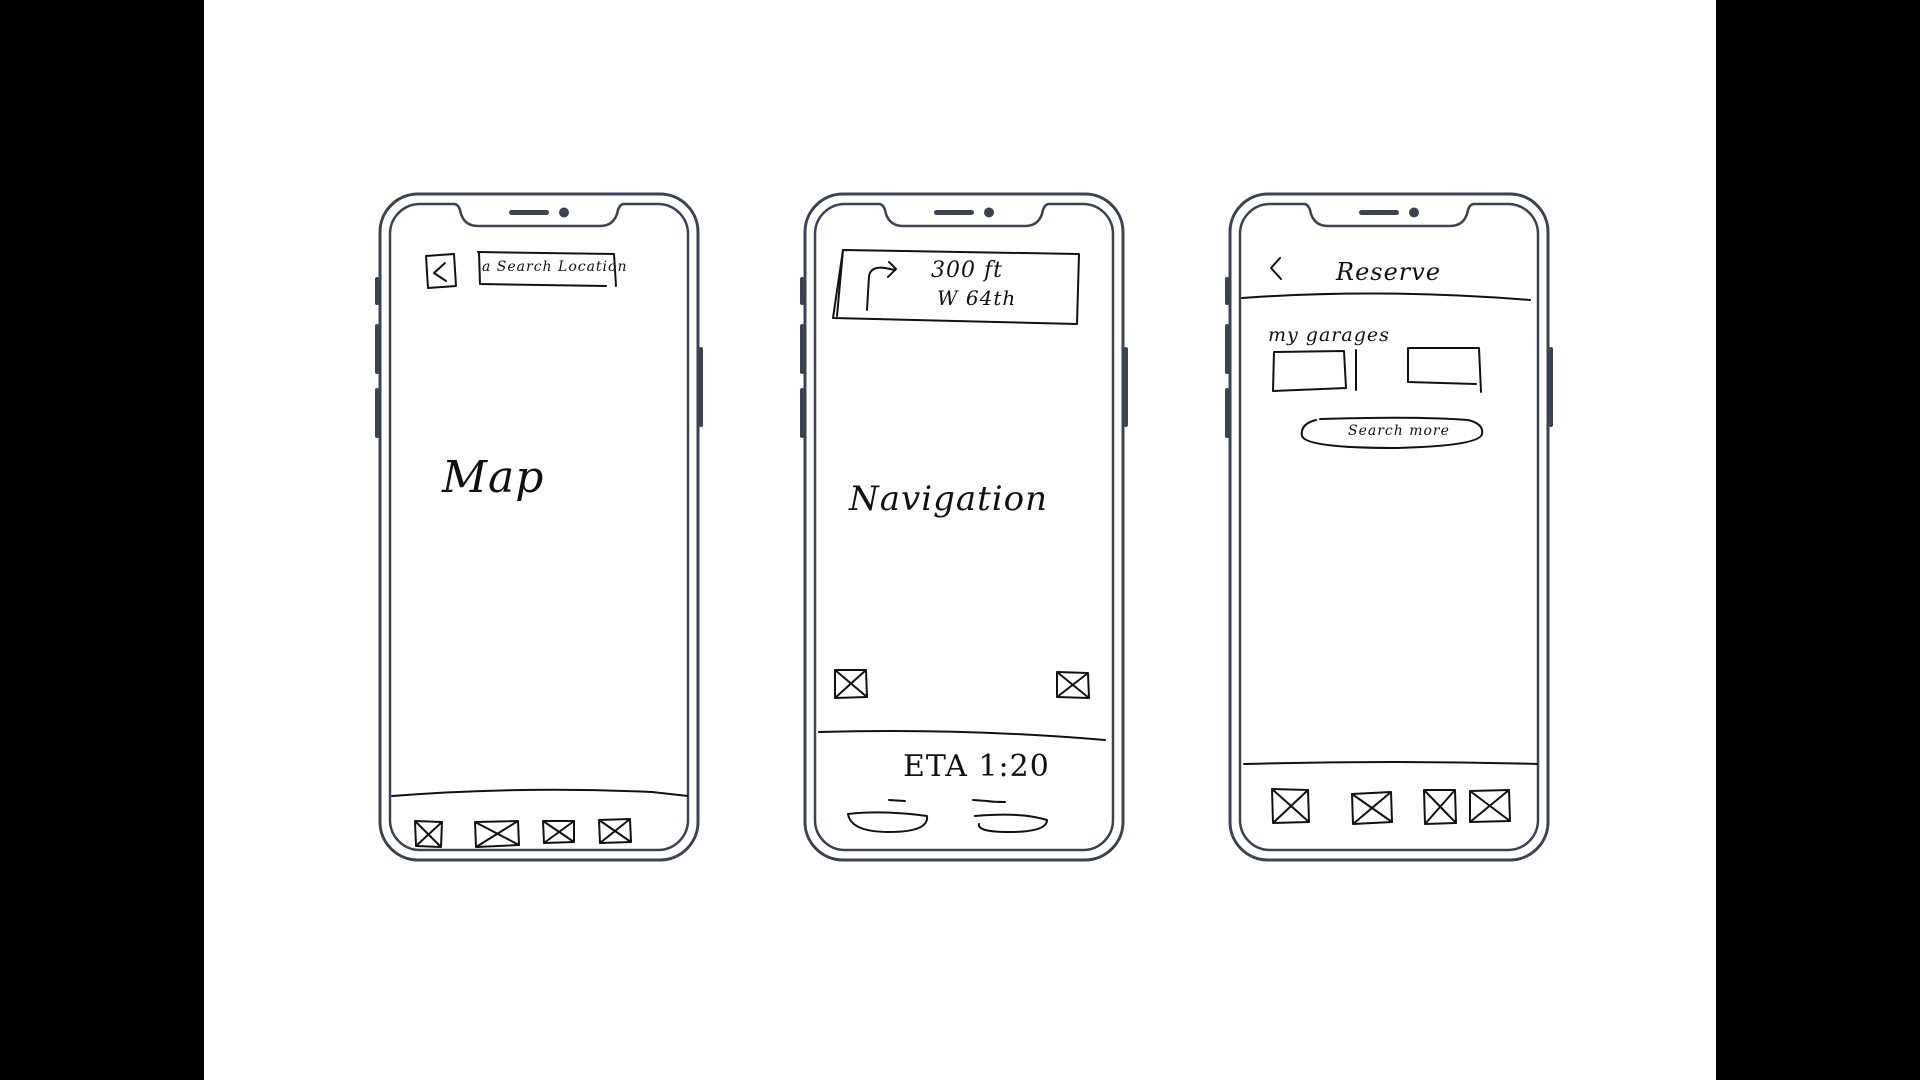 The width and height of the screenshot is (1920, 1080). I want to click on phone-reserve-screen: Reserve my garages Search more, so click(1389, 527).